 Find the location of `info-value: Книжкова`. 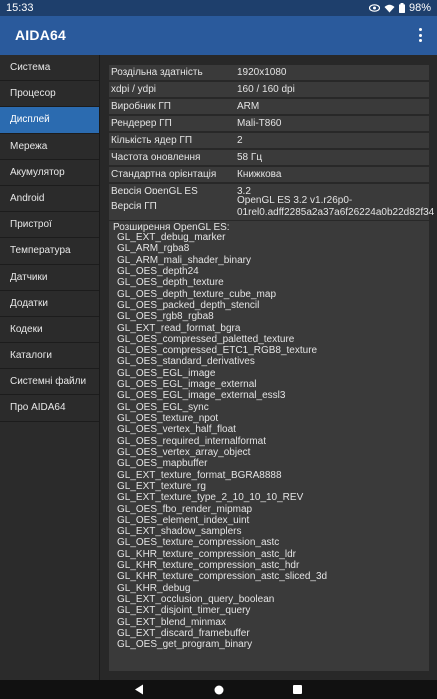

info-value: Книжкова is located at coordinates (259, 174).